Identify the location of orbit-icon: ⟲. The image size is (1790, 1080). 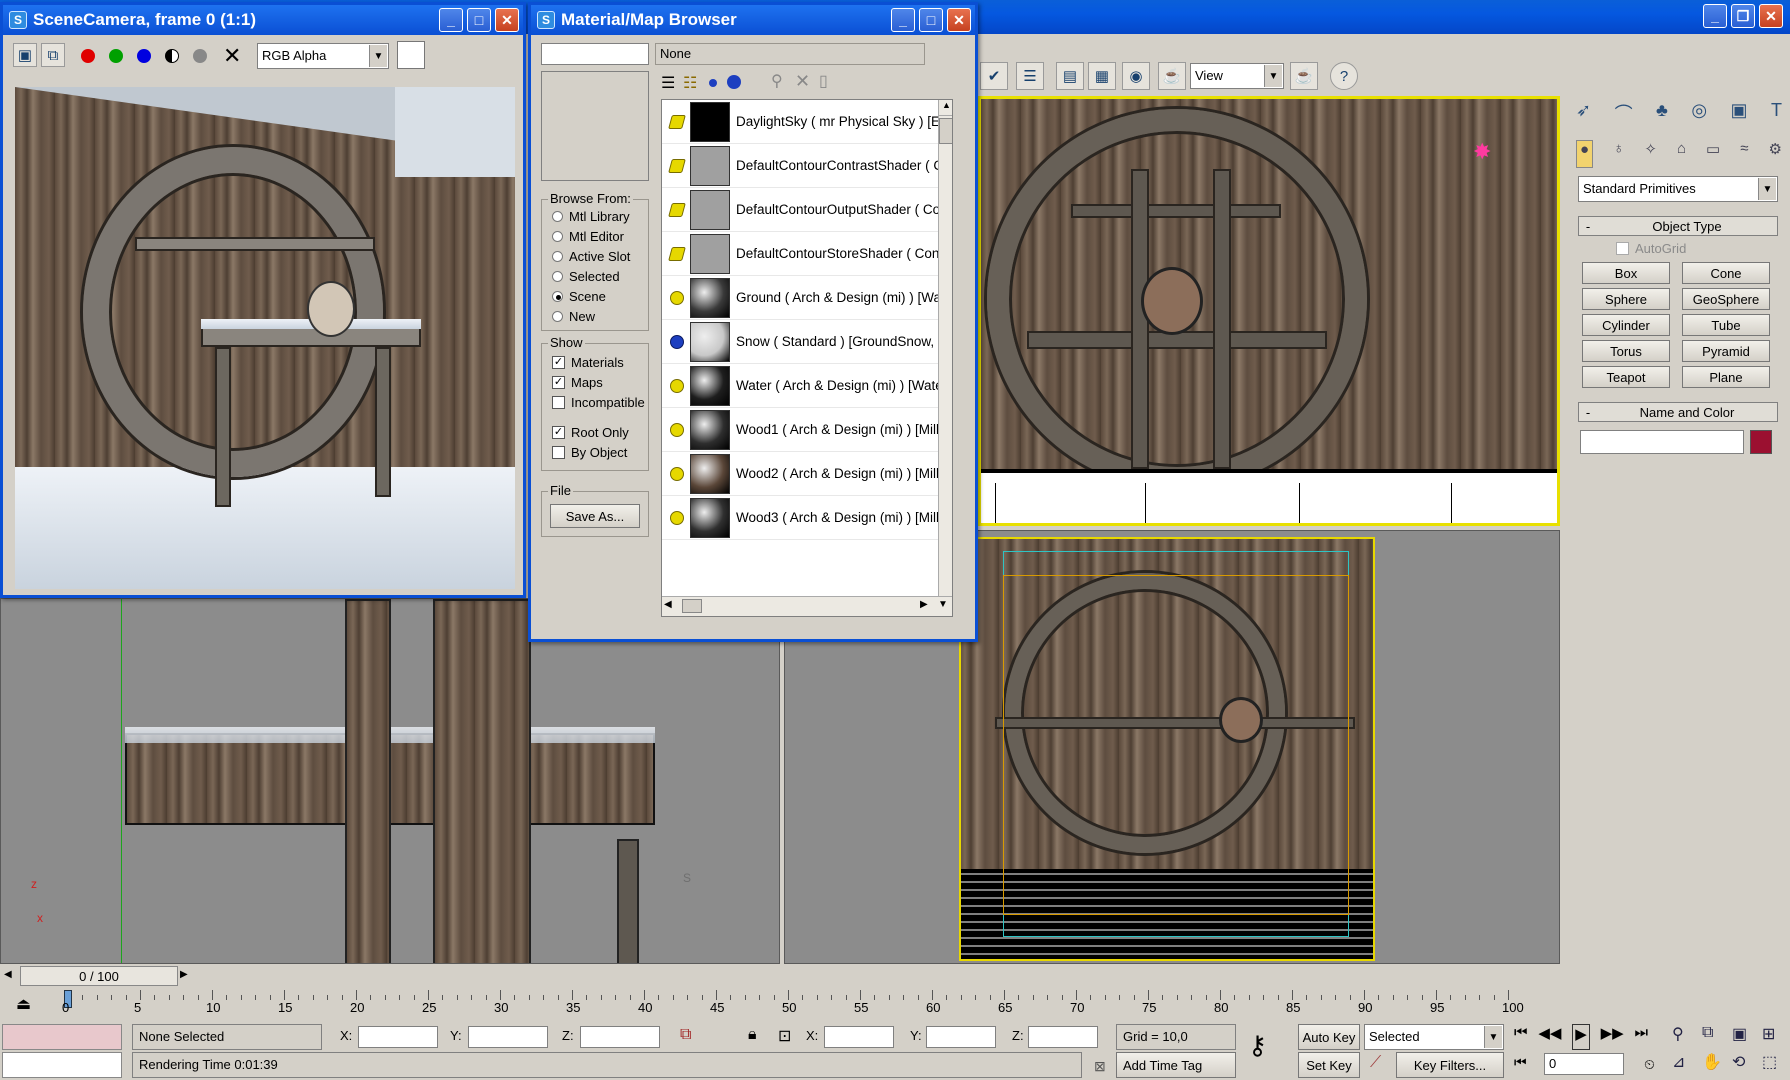
(1745, 1064).